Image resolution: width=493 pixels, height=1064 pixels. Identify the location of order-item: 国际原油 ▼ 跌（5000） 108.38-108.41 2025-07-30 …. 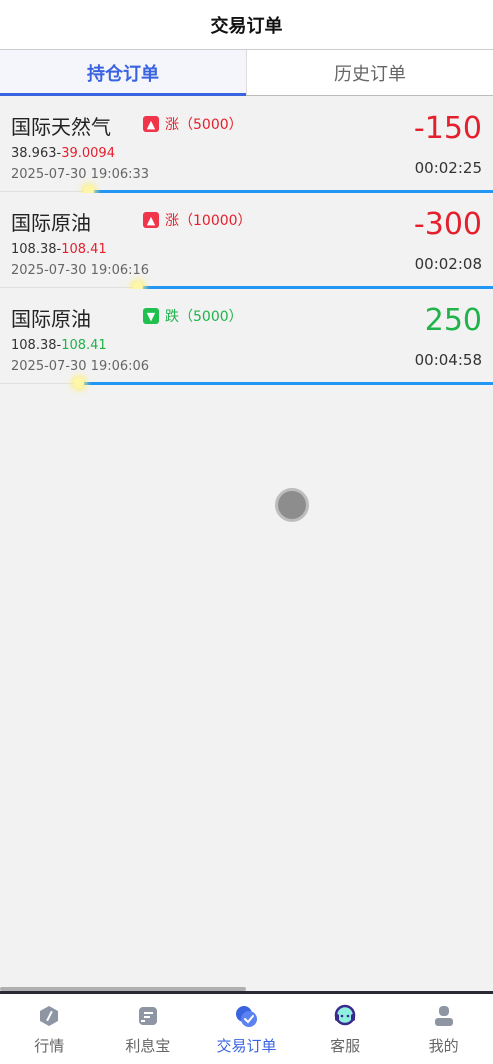
(246, 338).